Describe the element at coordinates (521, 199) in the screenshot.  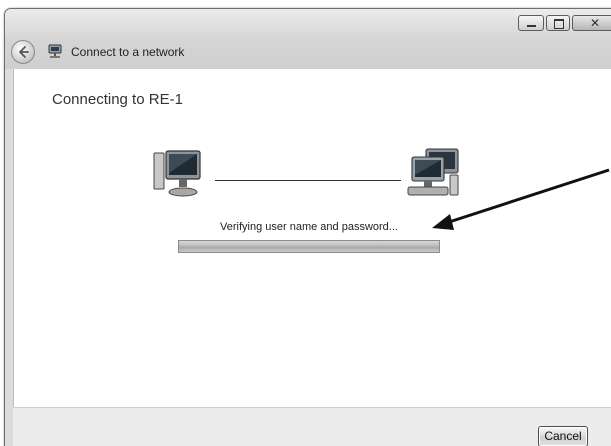
I see `annotation-arrow` at that location.